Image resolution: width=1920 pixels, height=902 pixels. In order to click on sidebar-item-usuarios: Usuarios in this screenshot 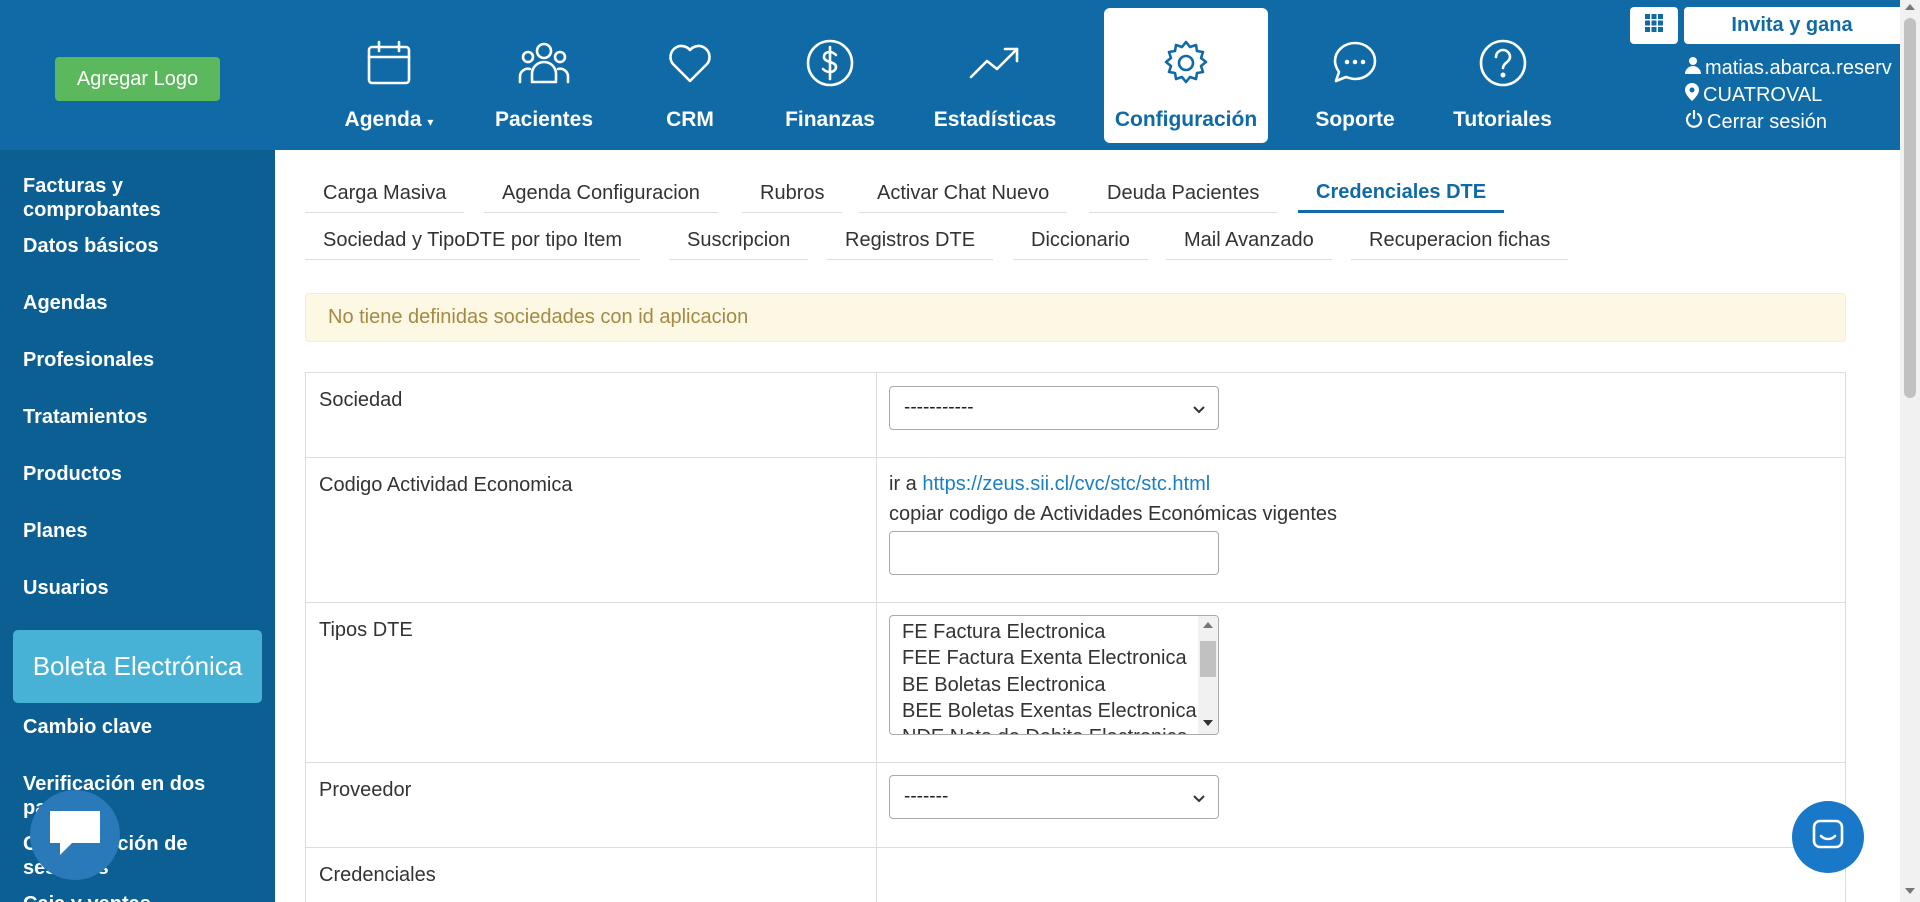, I will do `click(143, 588)`.